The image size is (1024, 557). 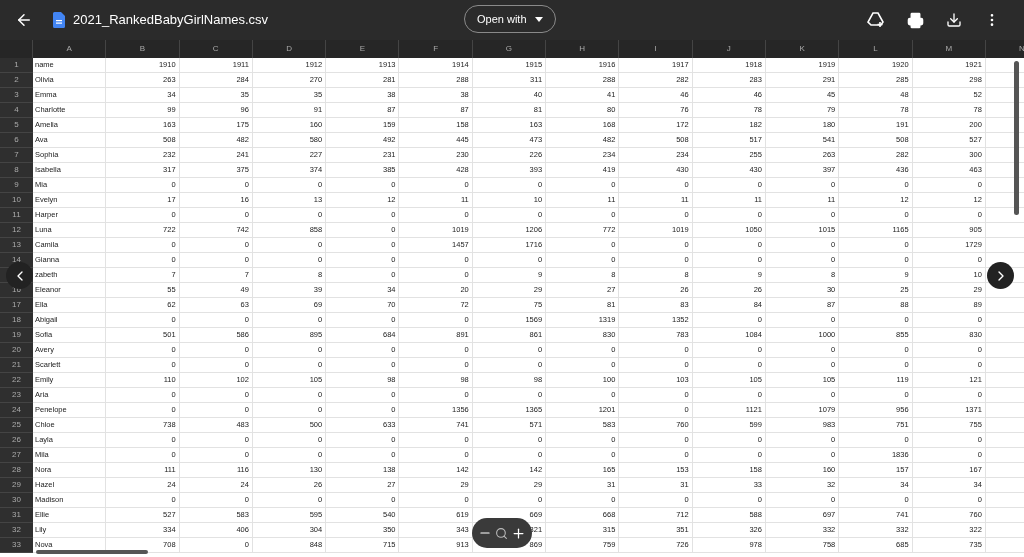 I want to click on column-header: F, so click(x=436, y=49).